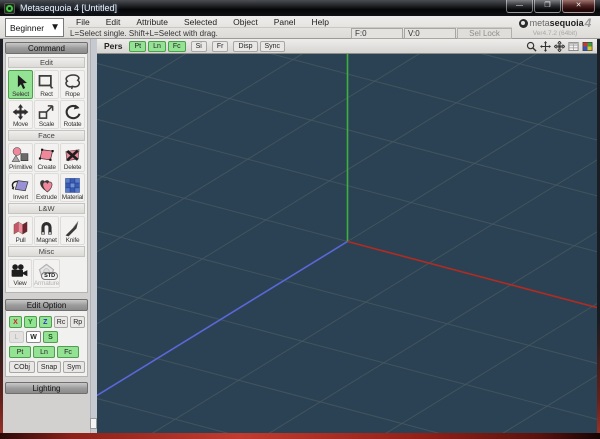 This screenshot has height=439, width=600. I want to click on rc-toggle: Rc, so click(61, 322).